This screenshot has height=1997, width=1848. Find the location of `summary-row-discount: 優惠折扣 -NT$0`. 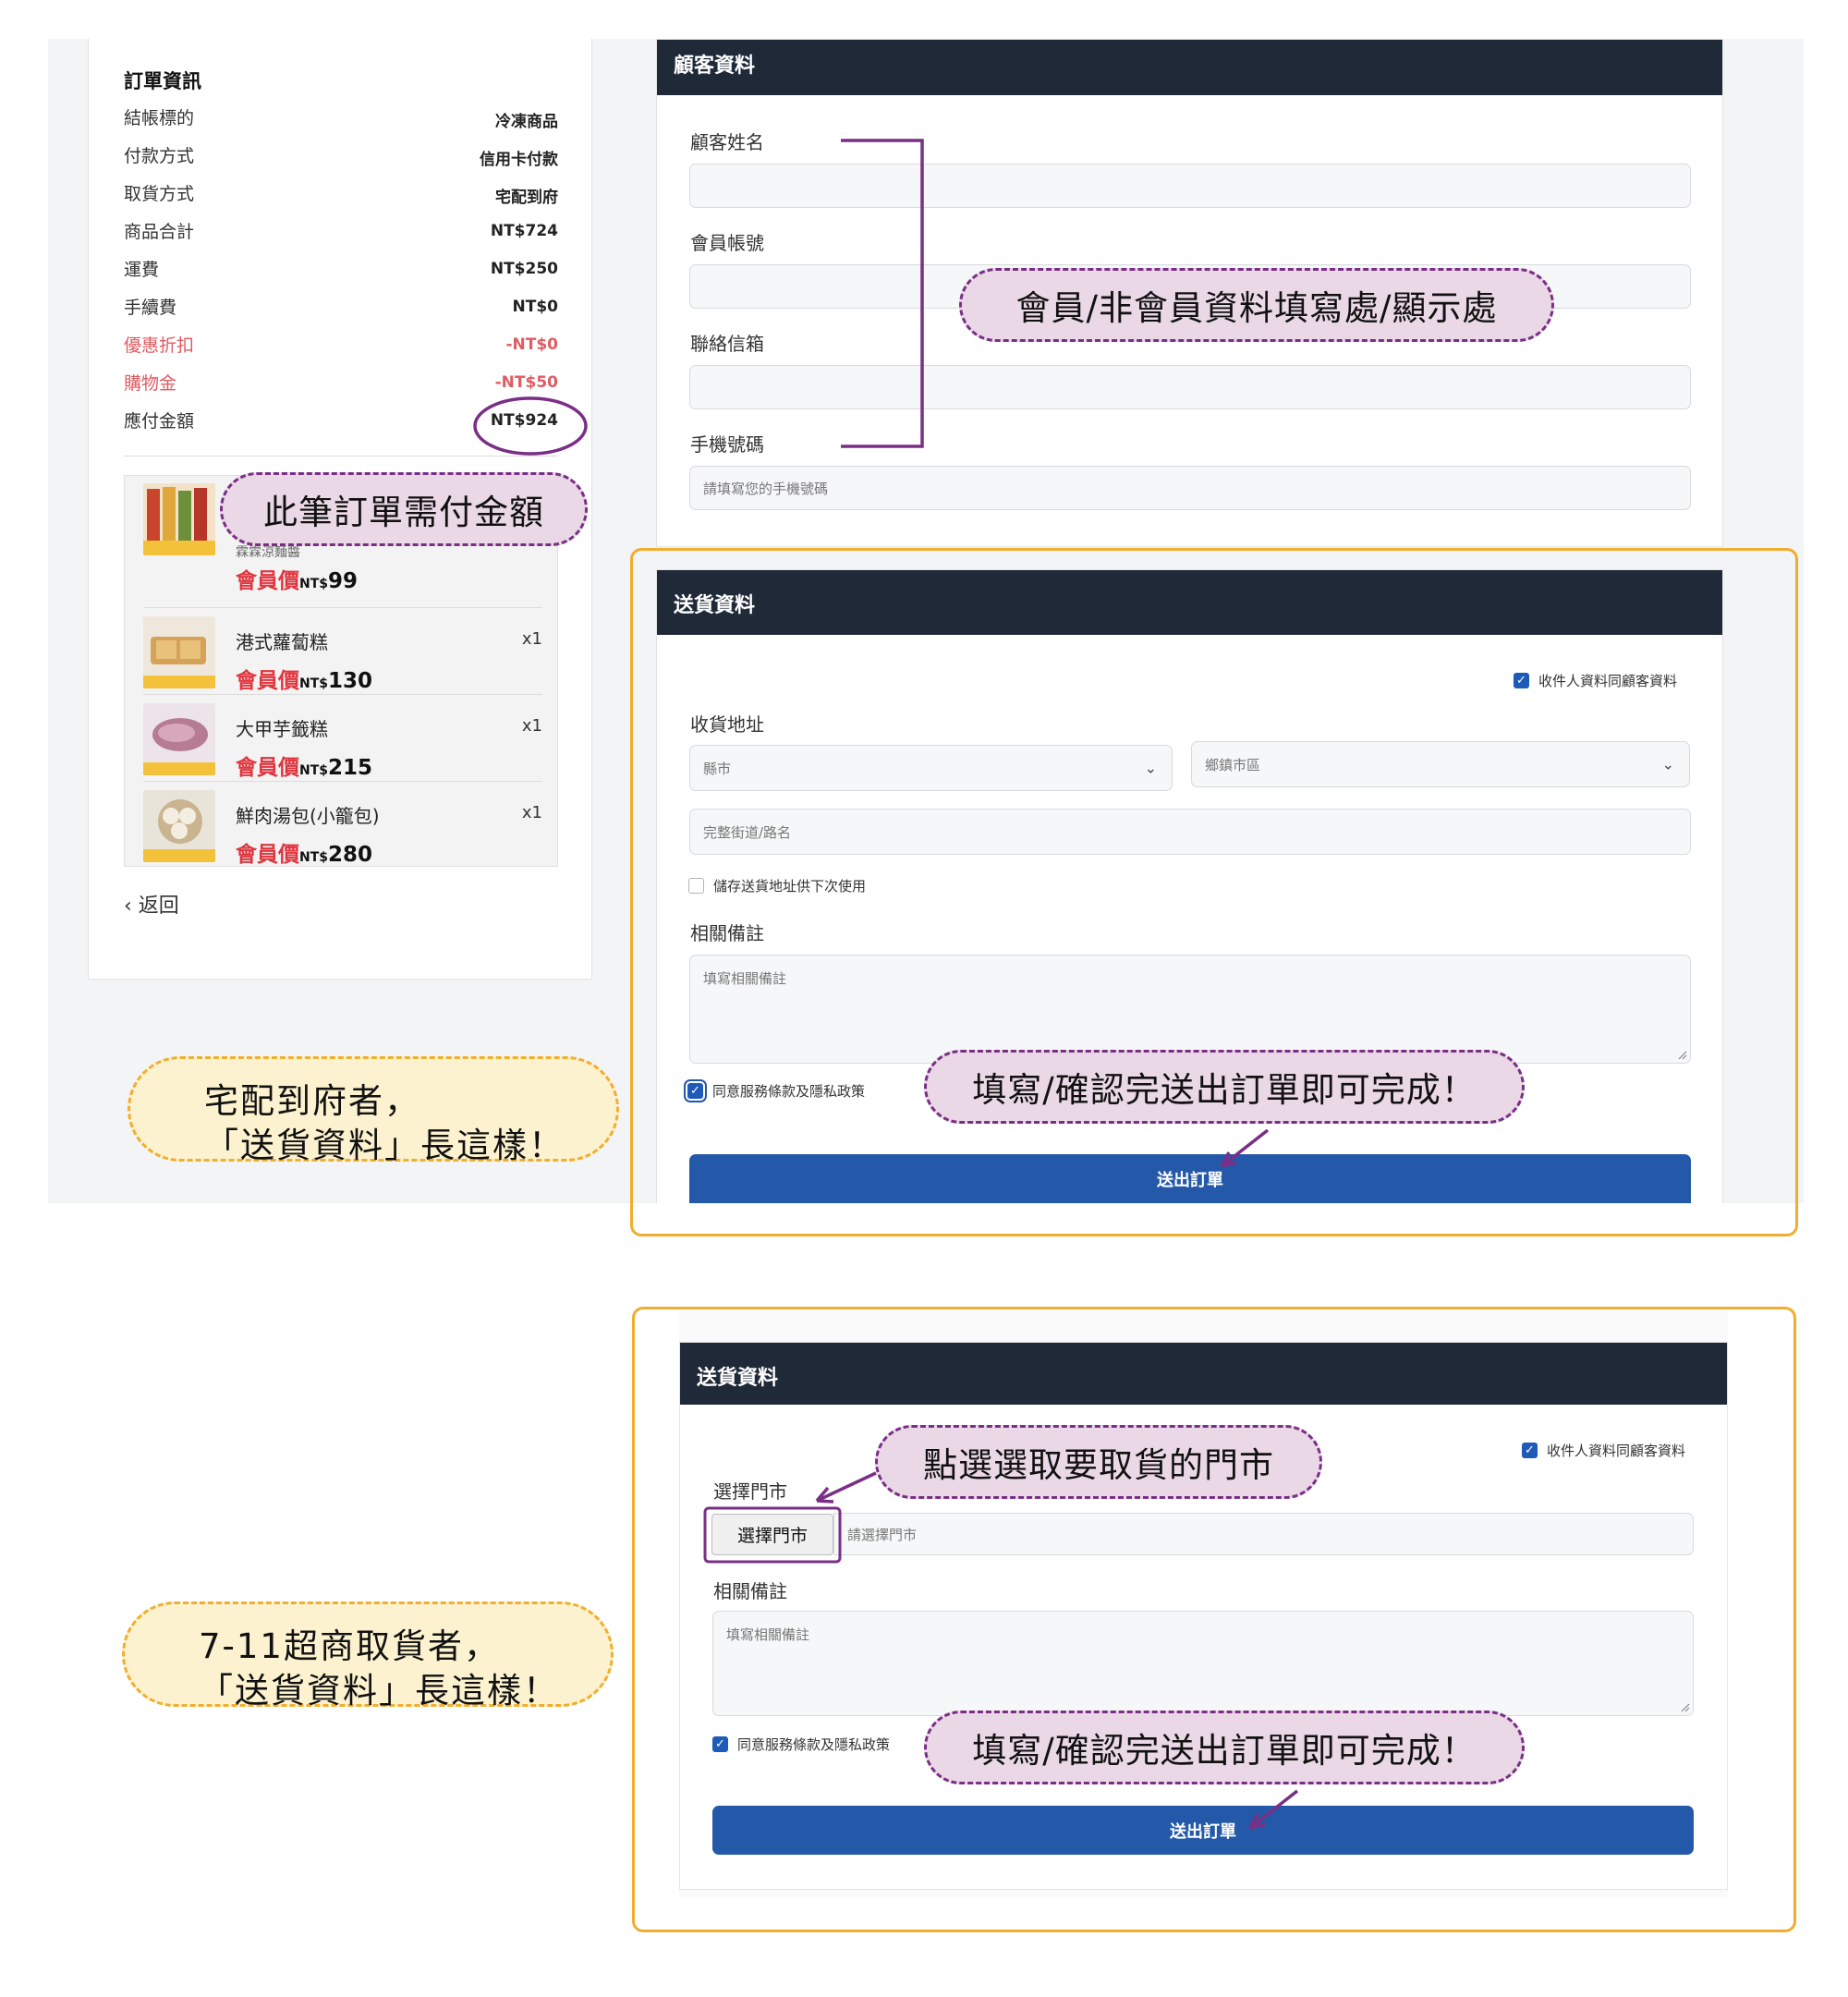

summary-row-discount: 優惠折扣 -NT$0 is located at coordinates (341, 345).